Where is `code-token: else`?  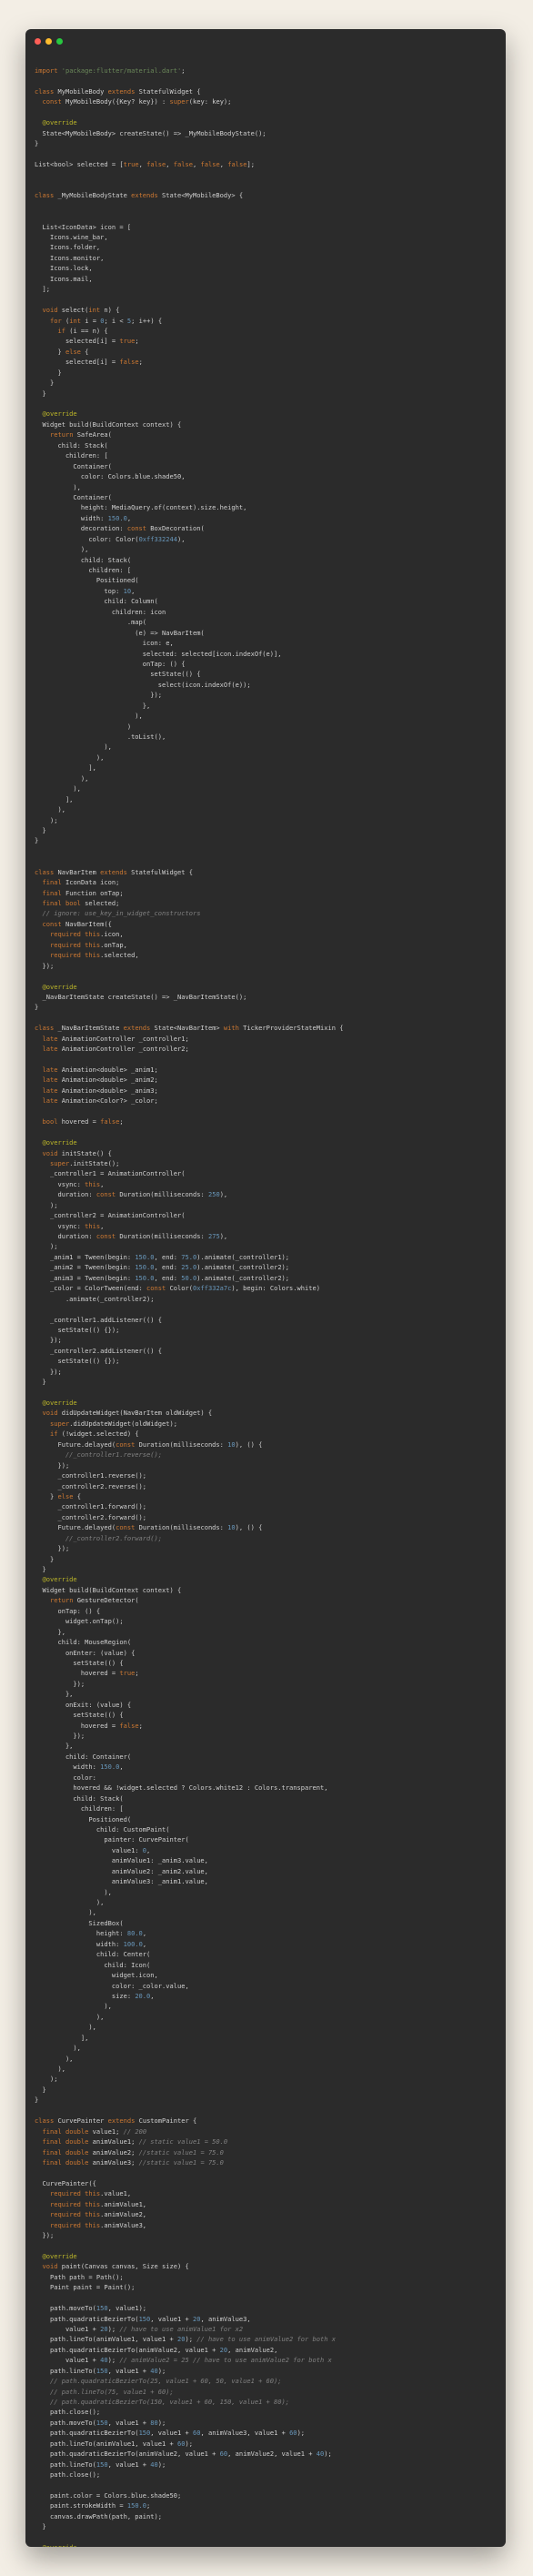 code-token: else is located at coordinates (75, 351).